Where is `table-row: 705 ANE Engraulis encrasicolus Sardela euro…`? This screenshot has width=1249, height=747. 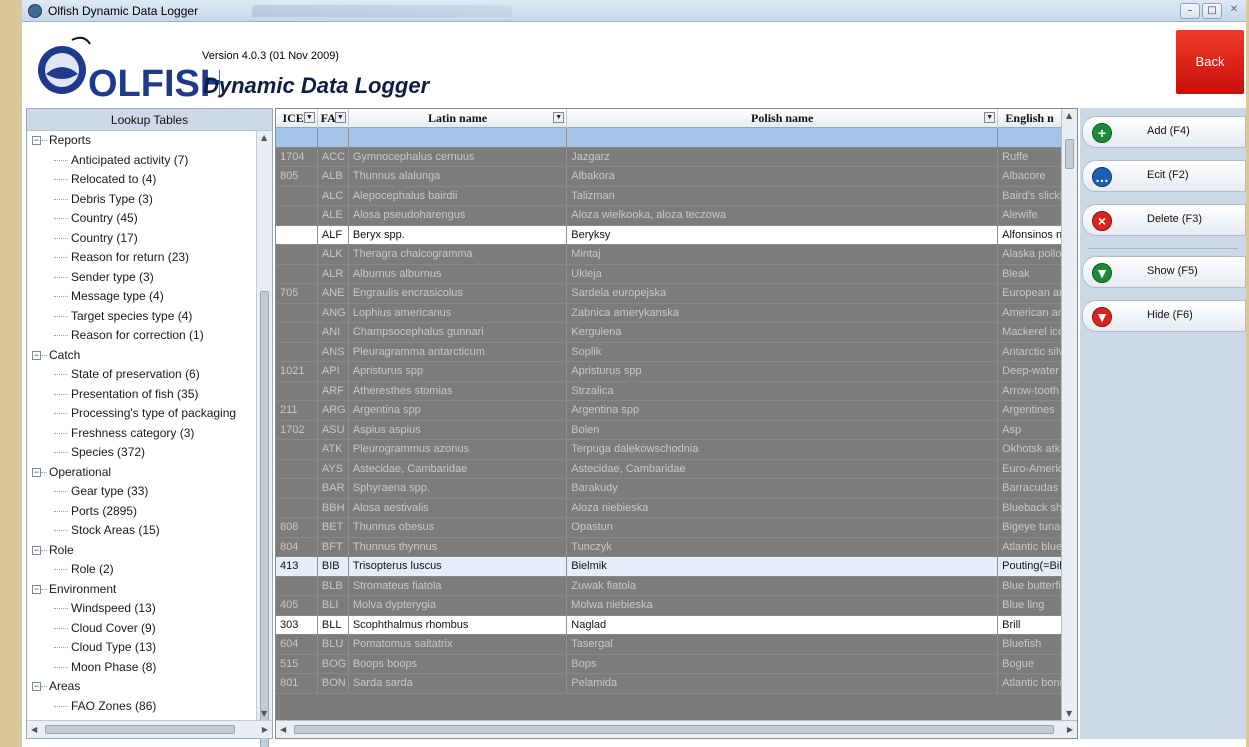
table-row: 705 ANE Engraulis encrasicolus Sardela euro… is located at coordinates (668, 294).